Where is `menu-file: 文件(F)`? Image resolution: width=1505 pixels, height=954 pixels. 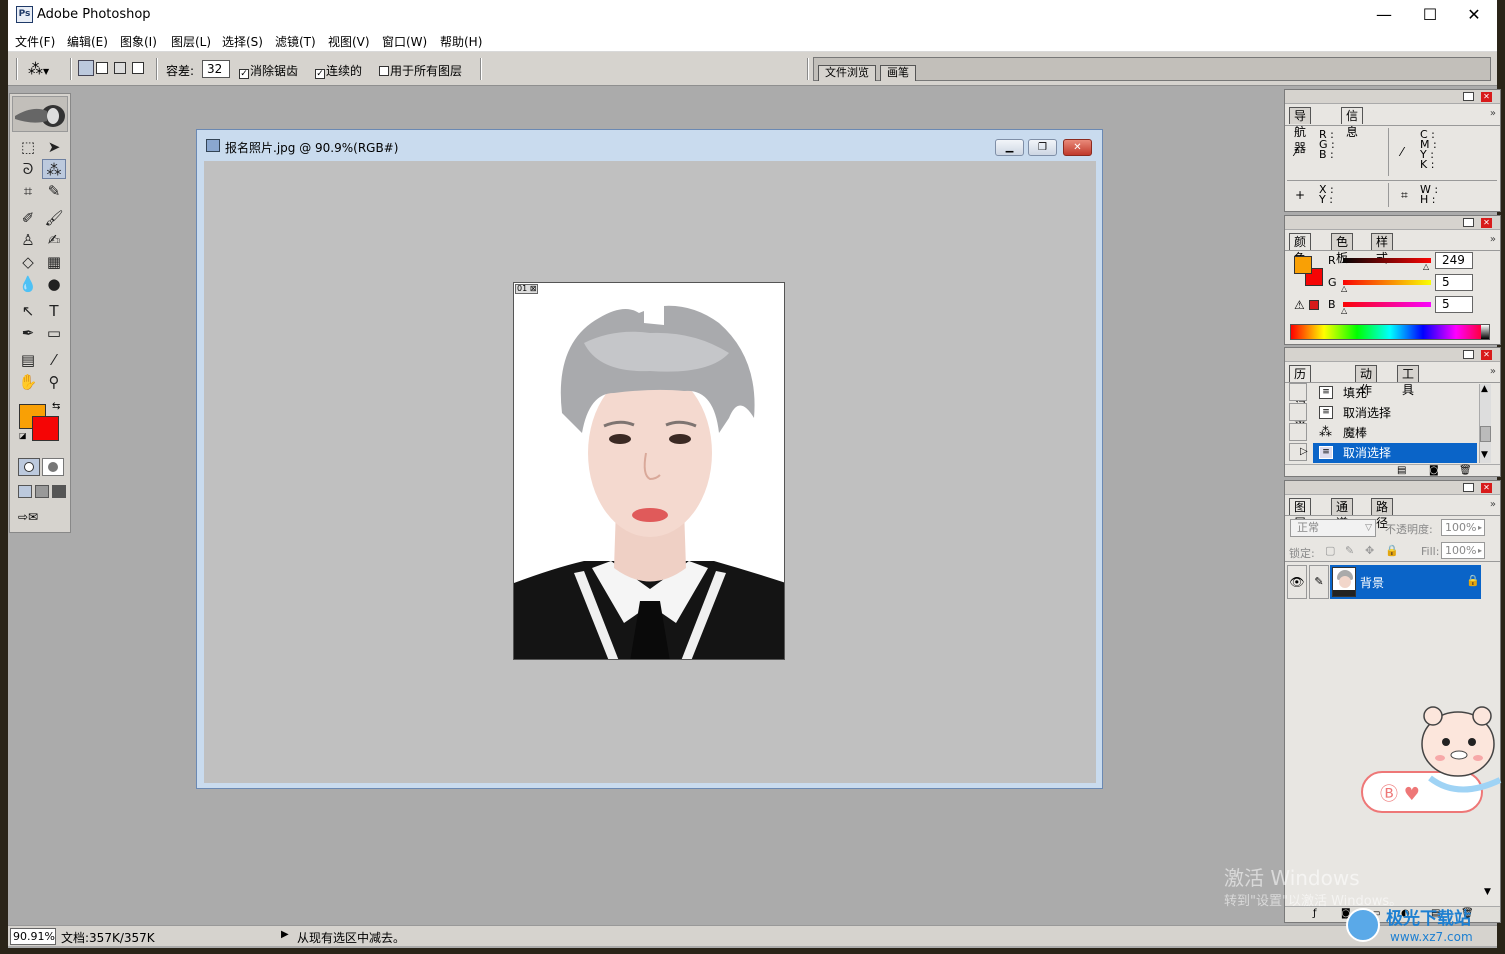 menu-file: 文件(F) is located at coordinates (35, 41).